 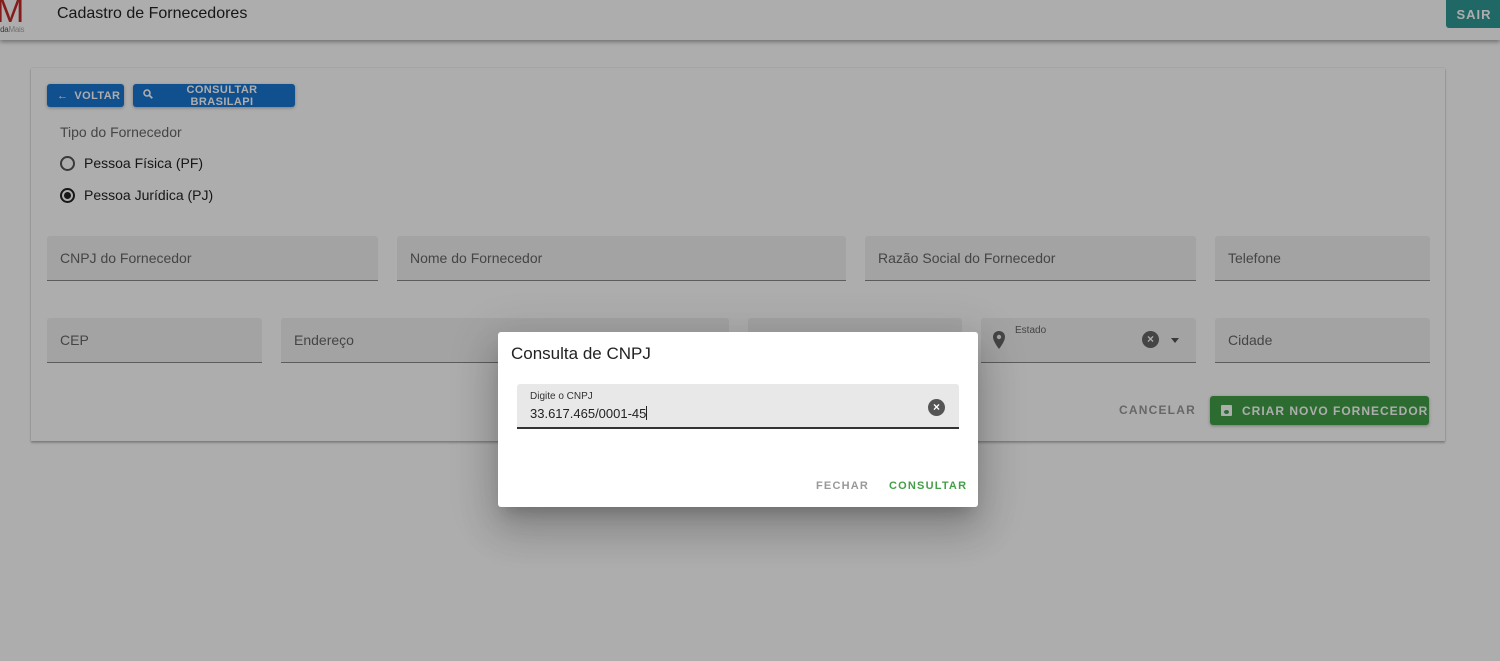 What do you see at coordinates (936, 407) in the screenshot?
I see `clear-icon: ×` at bounding box center [936, 407].